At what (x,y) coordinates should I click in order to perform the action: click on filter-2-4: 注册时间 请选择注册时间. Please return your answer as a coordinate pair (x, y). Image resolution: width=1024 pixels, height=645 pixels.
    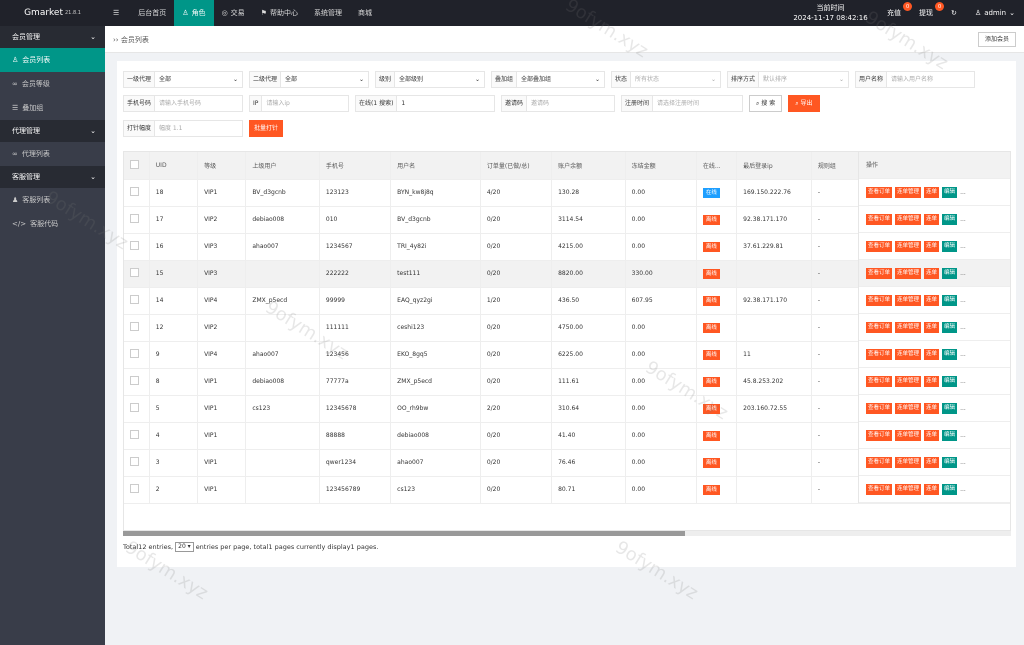
    Looking at the image, I should click on (682, 103).